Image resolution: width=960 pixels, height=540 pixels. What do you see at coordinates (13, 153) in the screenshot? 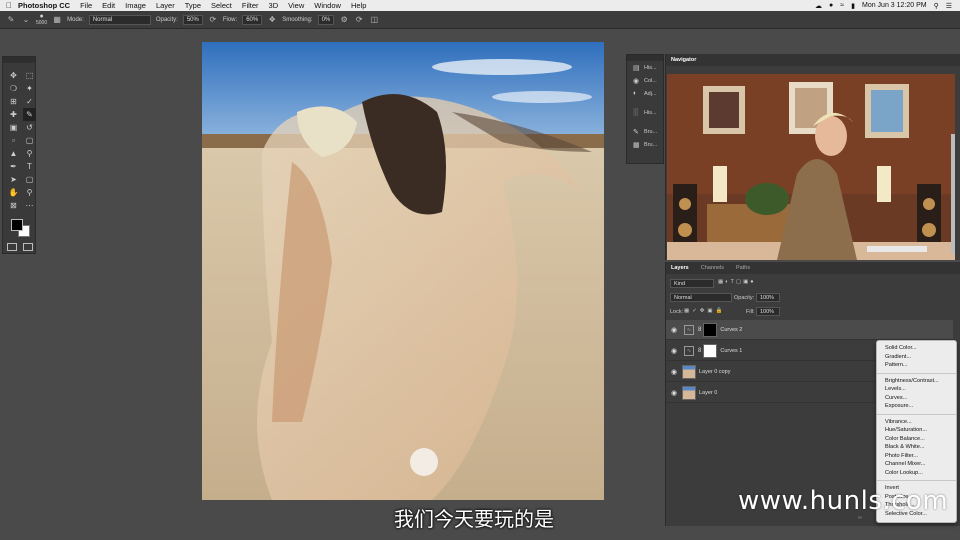
I see `blur-tool-icon: ▲` at bounding box center [13, 153].